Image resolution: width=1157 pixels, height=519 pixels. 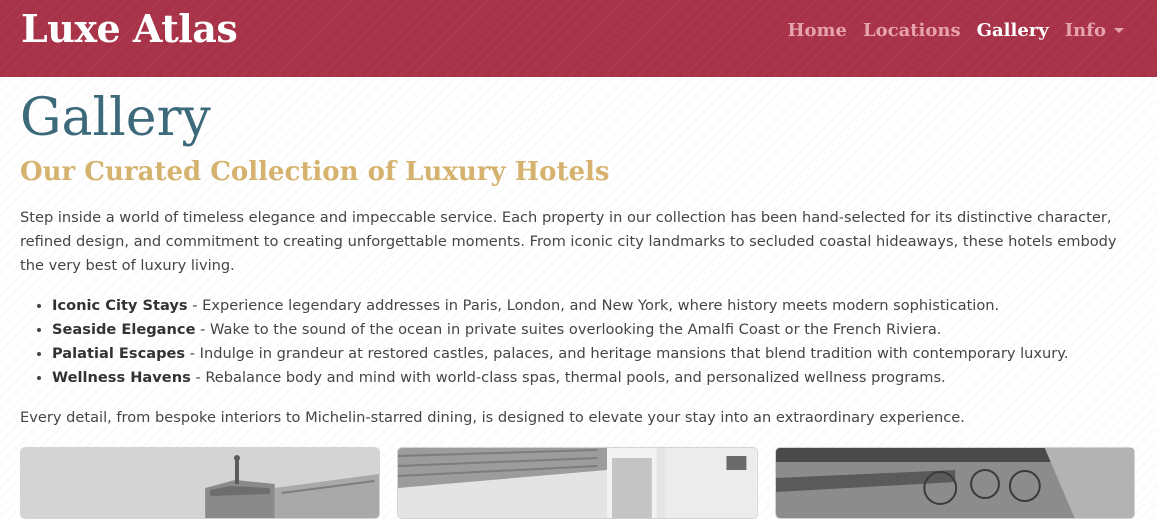 I want to click on gallery-card-dining-hotel, so click(x=954, y=483).